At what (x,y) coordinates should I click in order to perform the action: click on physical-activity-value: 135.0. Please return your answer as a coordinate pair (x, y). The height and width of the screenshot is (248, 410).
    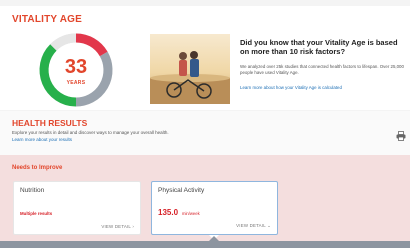
    Looking at the image, I should click on (168, 212).